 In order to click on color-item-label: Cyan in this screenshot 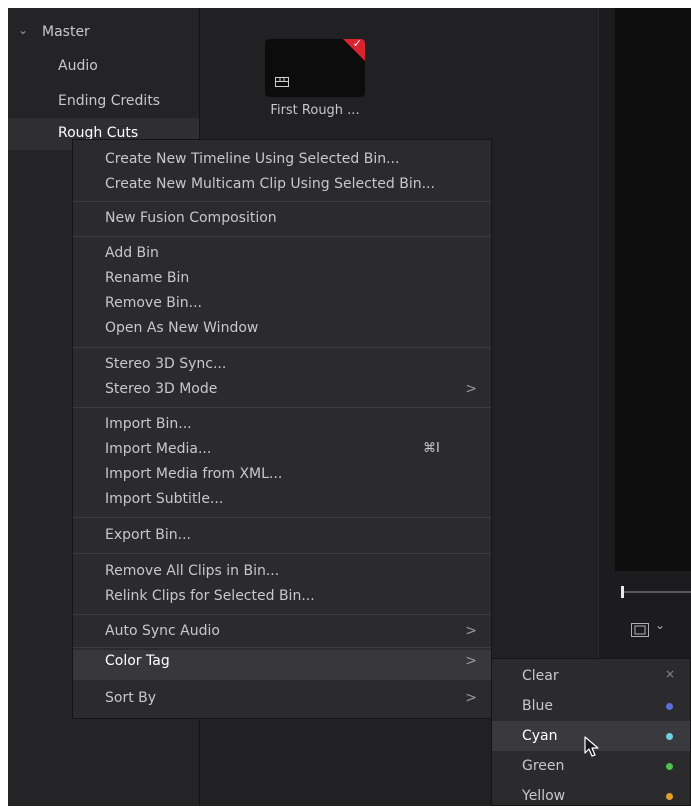, I will do `click(540, 736)`.